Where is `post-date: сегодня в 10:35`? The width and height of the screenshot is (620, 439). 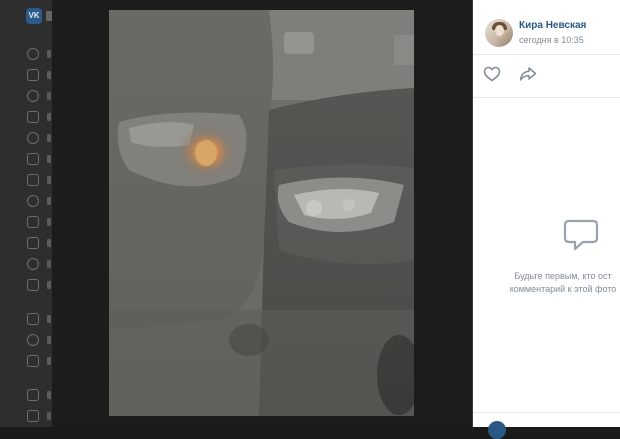 post-date: сегодня в 10:35 is located at coordinates (551, 40).